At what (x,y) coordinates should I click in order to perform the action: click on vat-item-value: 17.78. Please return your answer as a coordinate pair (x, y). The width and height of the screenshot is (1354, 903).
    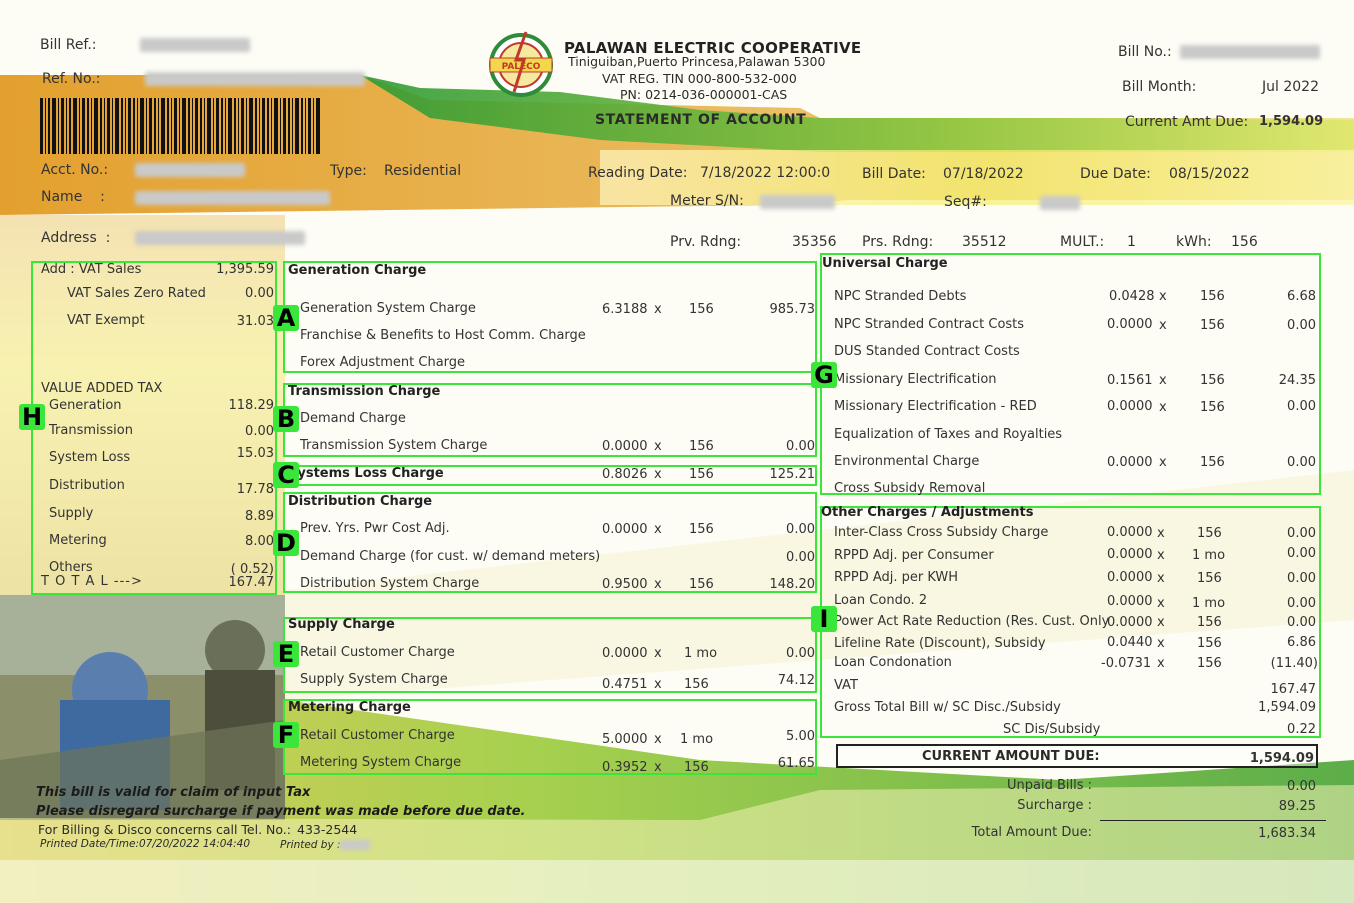
    Looking at the image, I should click on (255, 489).